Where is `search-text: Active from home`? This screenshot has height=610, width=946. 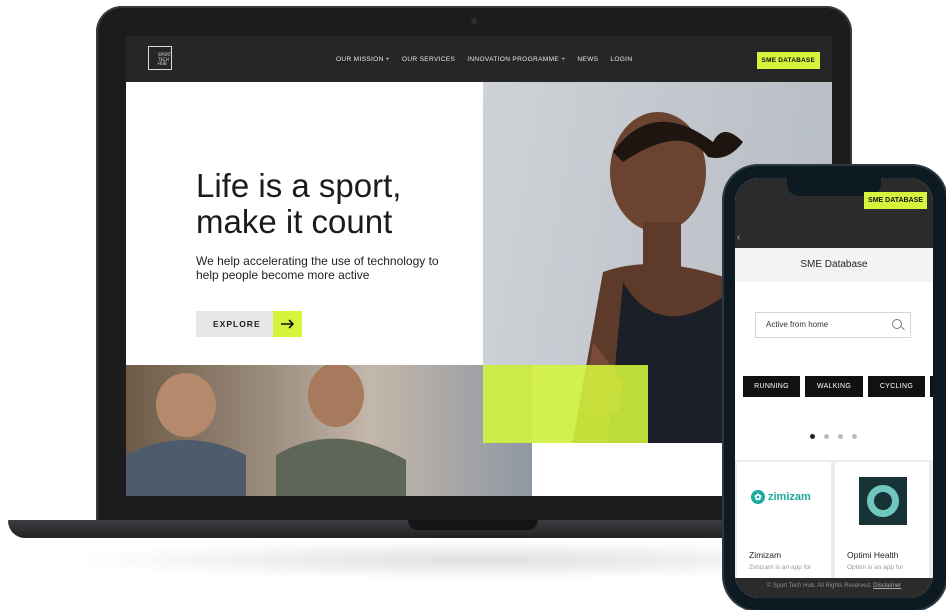
search-text: Active from home is located at coordinates (797, 324).